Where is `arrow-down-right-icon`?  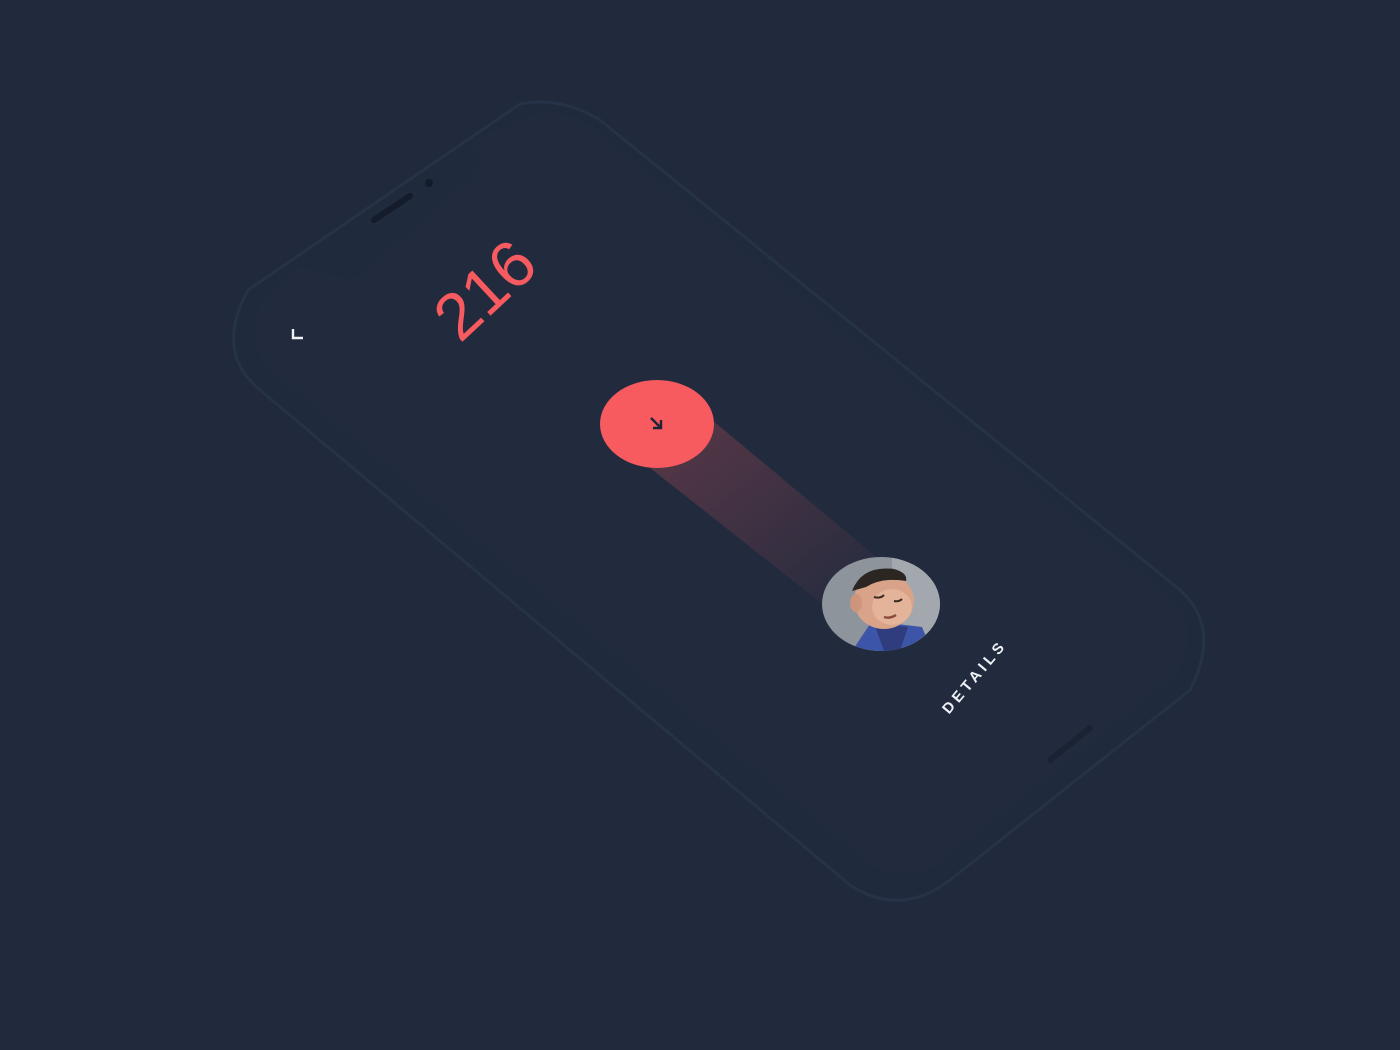
arrow-down-right-icon is located at coordinates (656, 423).